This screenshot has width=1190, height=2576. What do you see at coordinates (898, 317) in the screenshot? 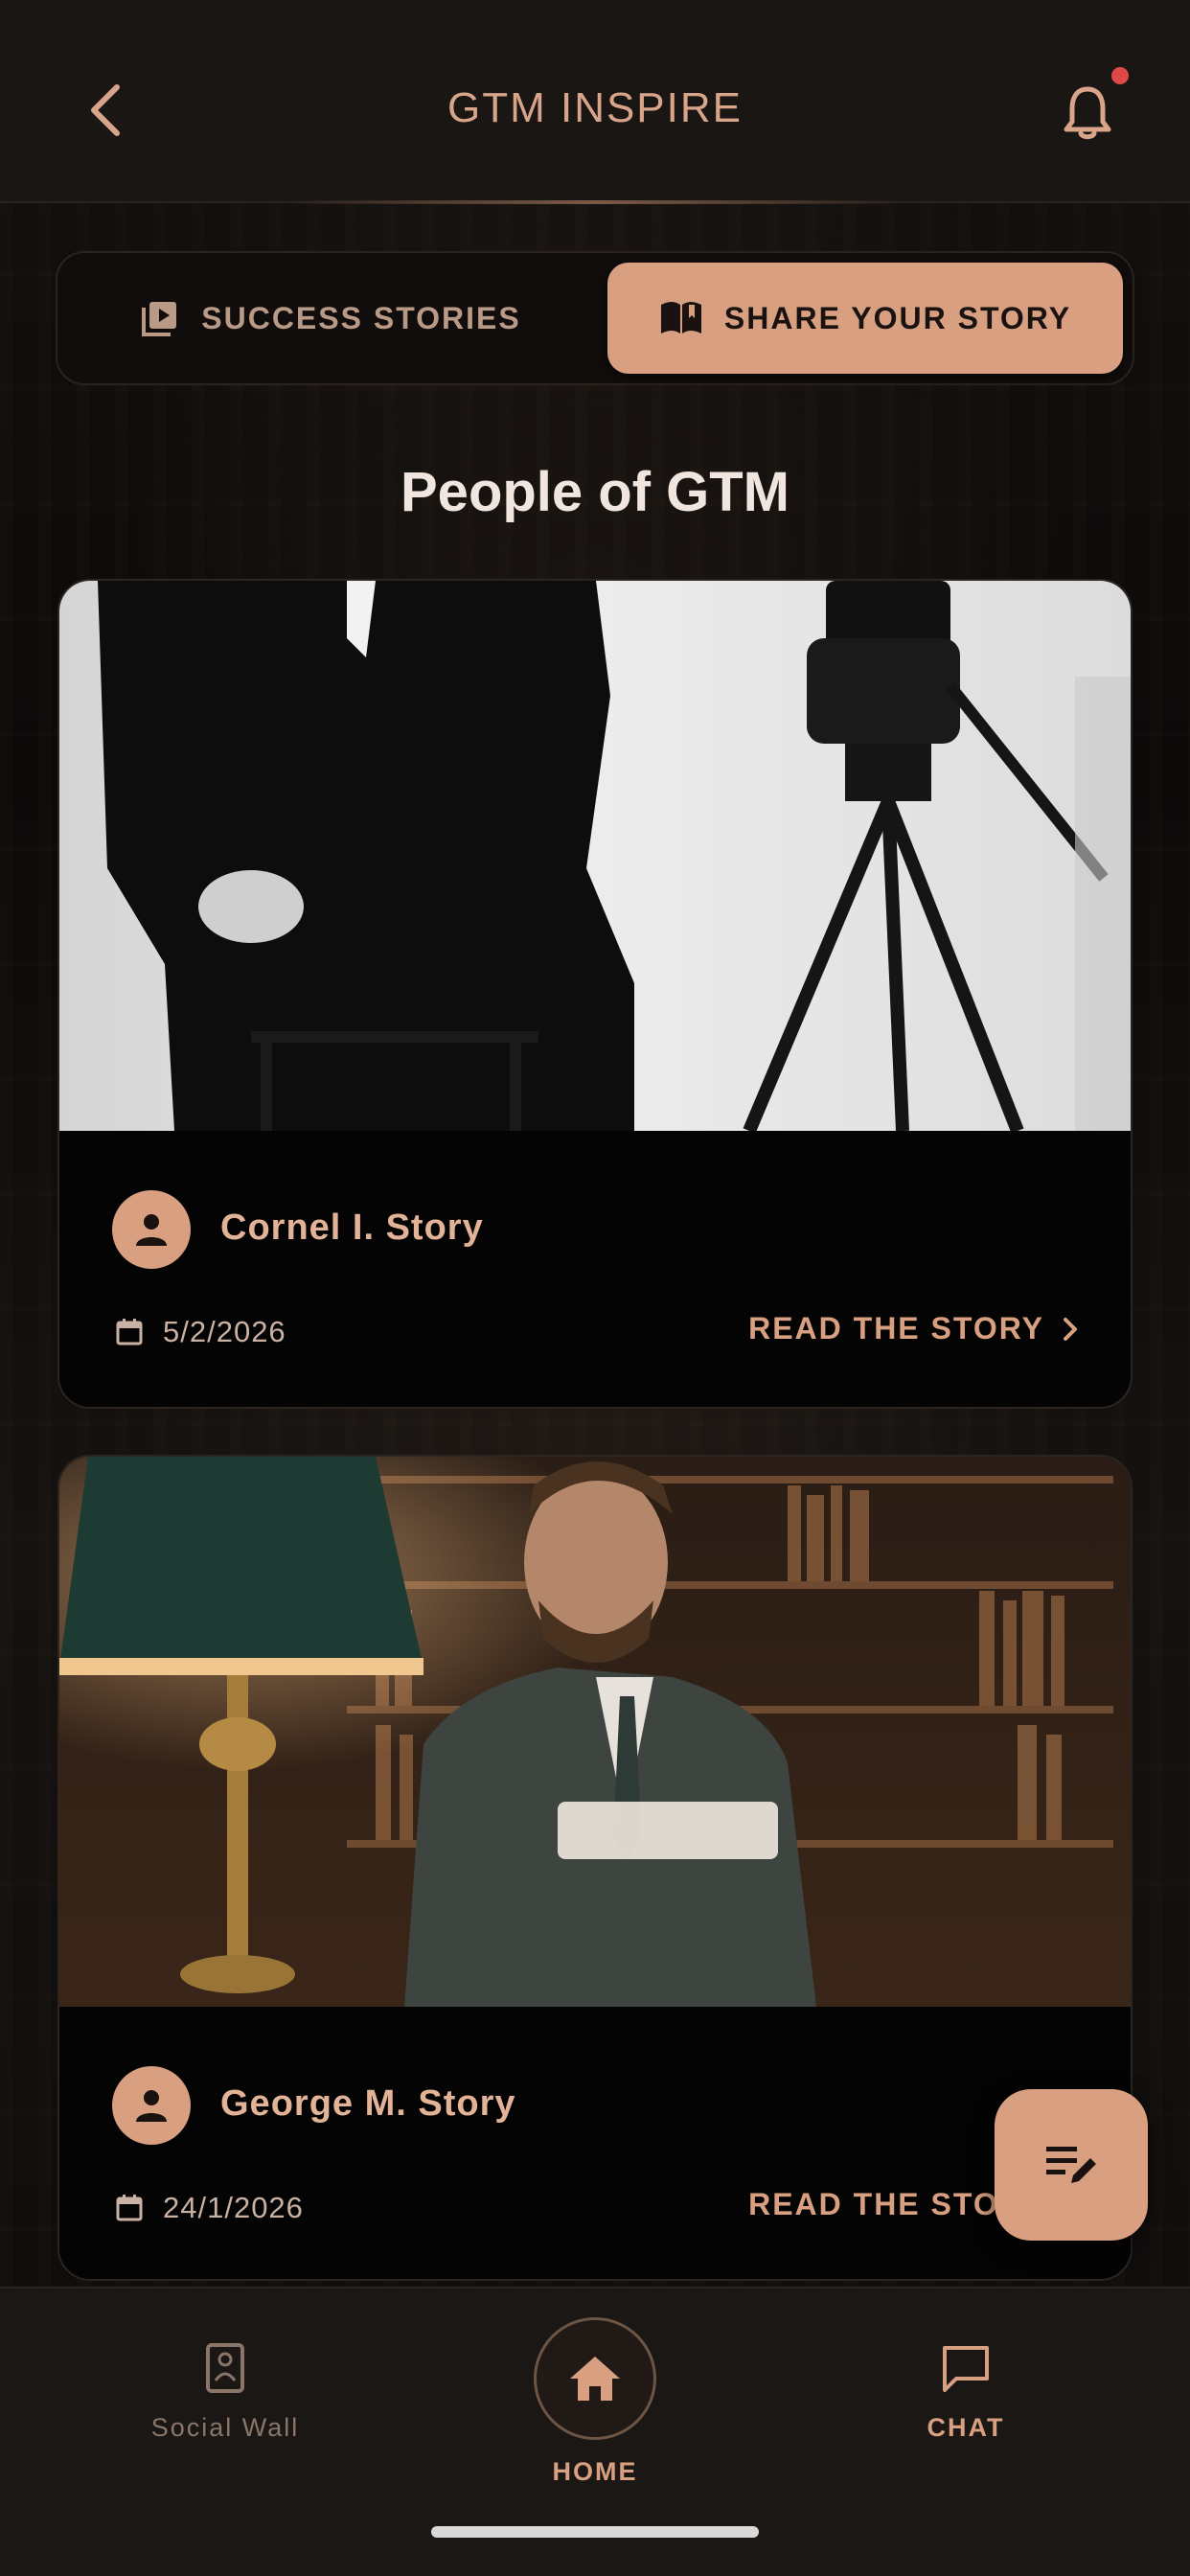
I see `tab-share-your-story-label: SHARE YOUR STORY` at bounding box center [898, 317].